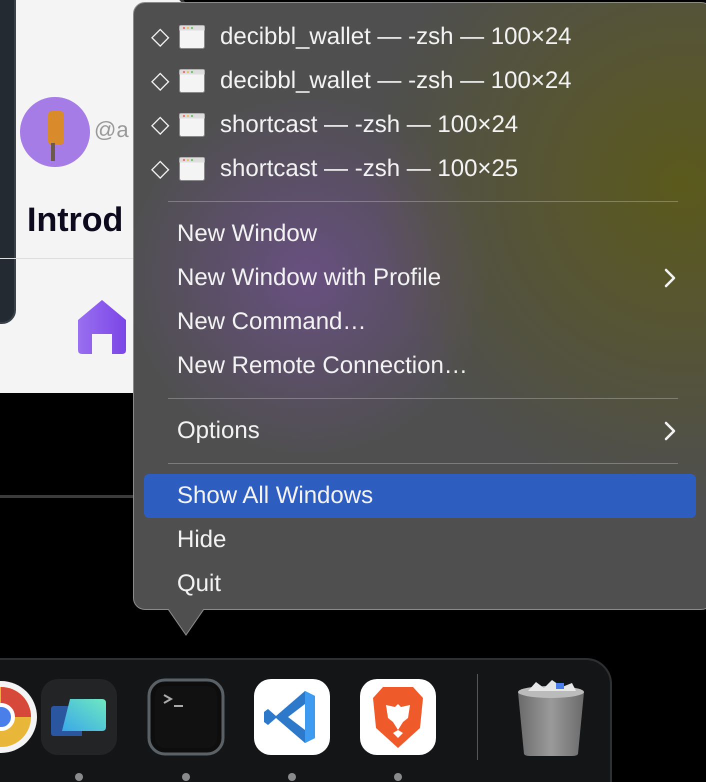 This screenshot has width=706, height=782. I want to click on menu-item: Show All Windows, so click(420, 496).